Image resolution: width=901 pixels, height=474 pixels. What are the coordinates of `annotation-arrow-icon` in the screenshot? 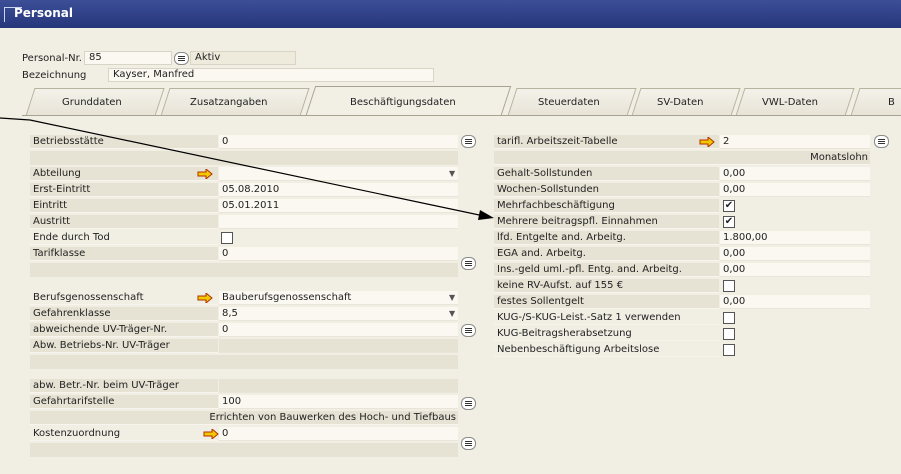 It's located at (247, 168).